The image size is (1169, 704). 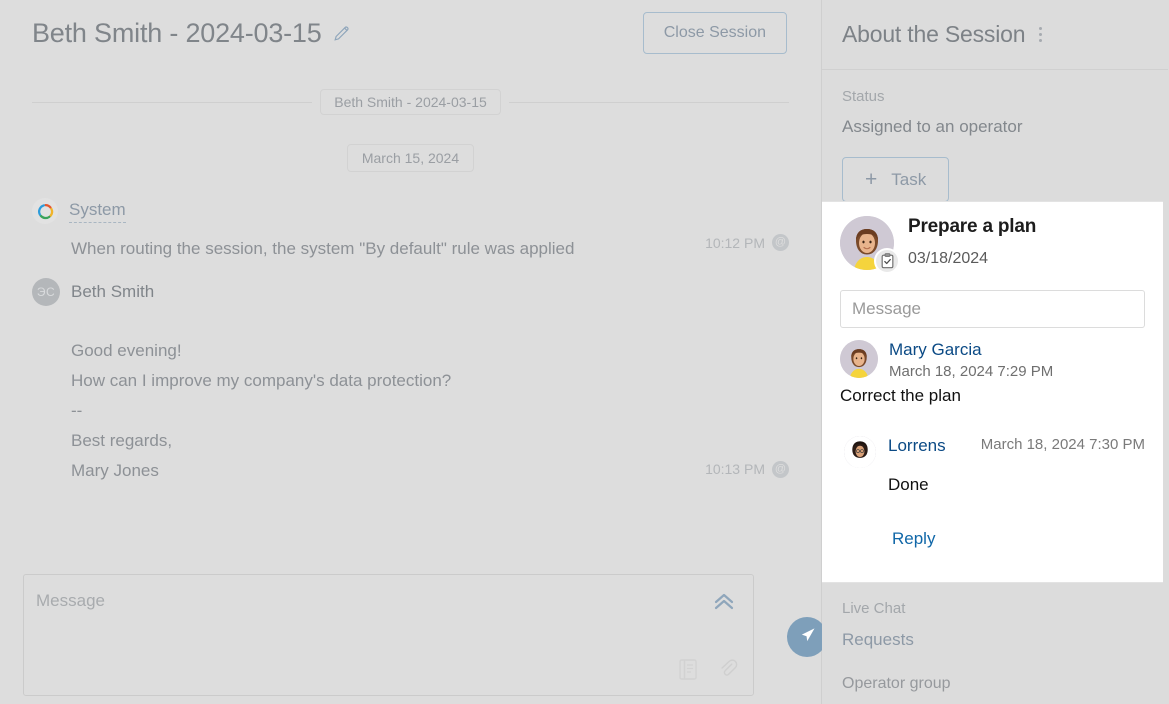 I want to click on task-meta: Prepare a plan 03/18/2024, so click(x=972, y=242).